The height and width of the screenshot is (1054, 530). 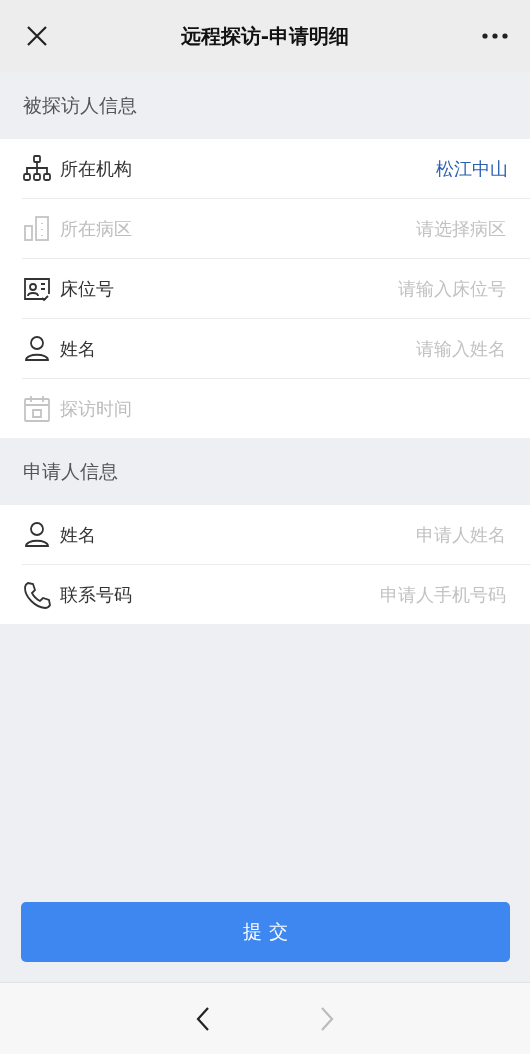 What do you see at coordinates (265, 36) in the screenshot?
I see `page-title: 远程探访-申请明细` at bounding box center [265, 36].